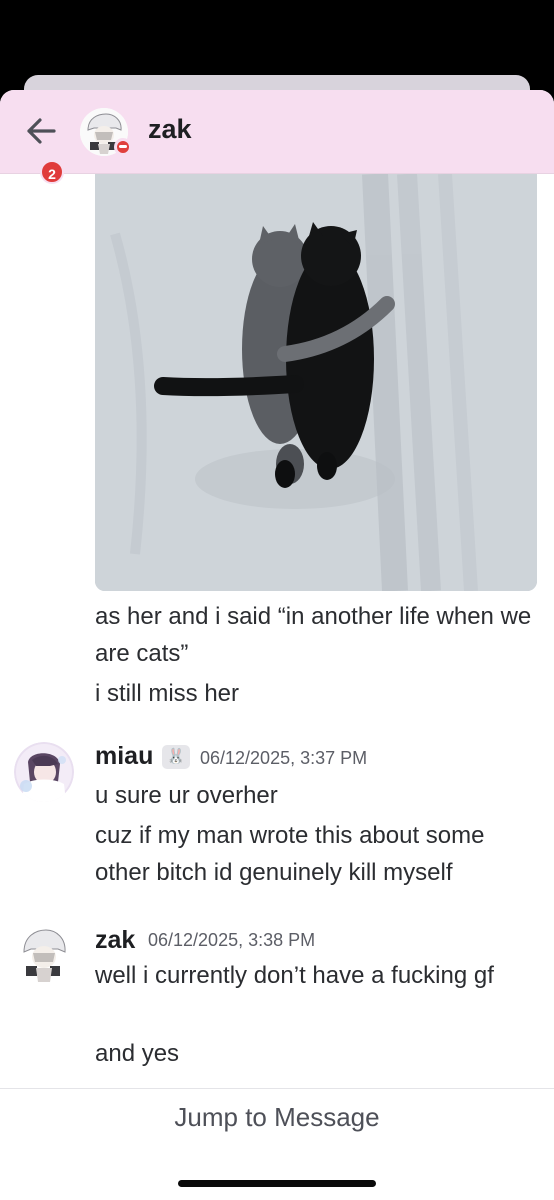 The image size is (554, 1200). Describe the element at coordinates (115, 940) in the screenshot. I see `username: zak` at that location.